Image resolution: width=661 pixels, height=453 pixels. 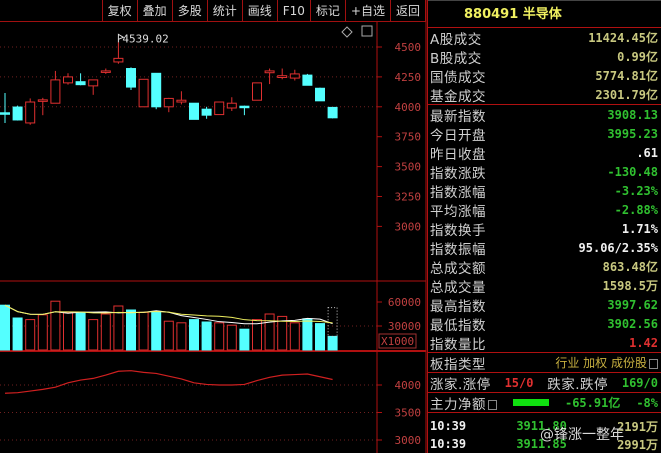 I want to click on stat-row: 总成交量 1598.5万, so click(x=544, y=286).